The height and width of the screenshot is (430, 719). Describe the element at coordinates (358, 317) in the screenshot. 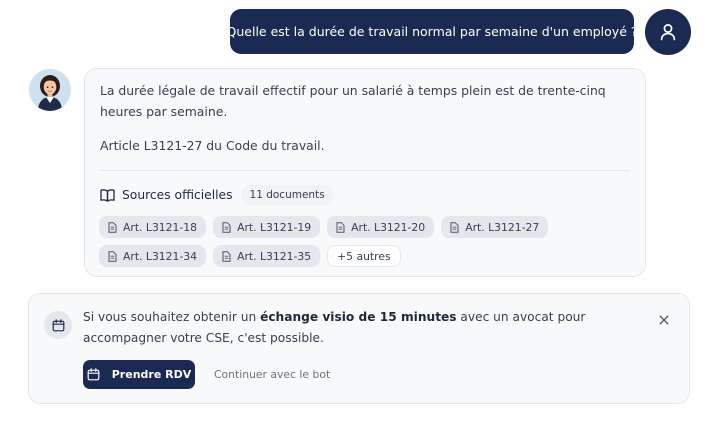

I see `offer-text-highlight: échange visio de 15 minutes` at that location.